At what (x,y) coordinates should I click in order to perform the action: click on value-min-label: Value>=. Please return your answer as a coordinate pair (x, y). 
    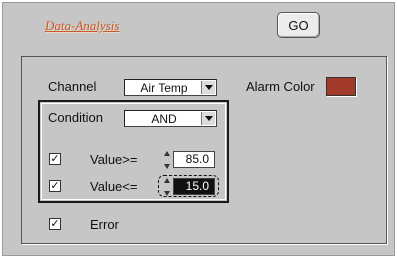
    Looking at the image, I should click on (114, 159).